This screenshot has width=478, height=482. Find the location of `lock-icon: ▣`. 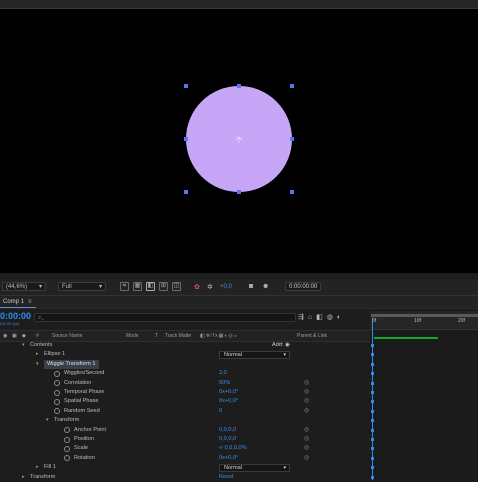

lock-icon: ▣ is located at coordinates (14, 336).